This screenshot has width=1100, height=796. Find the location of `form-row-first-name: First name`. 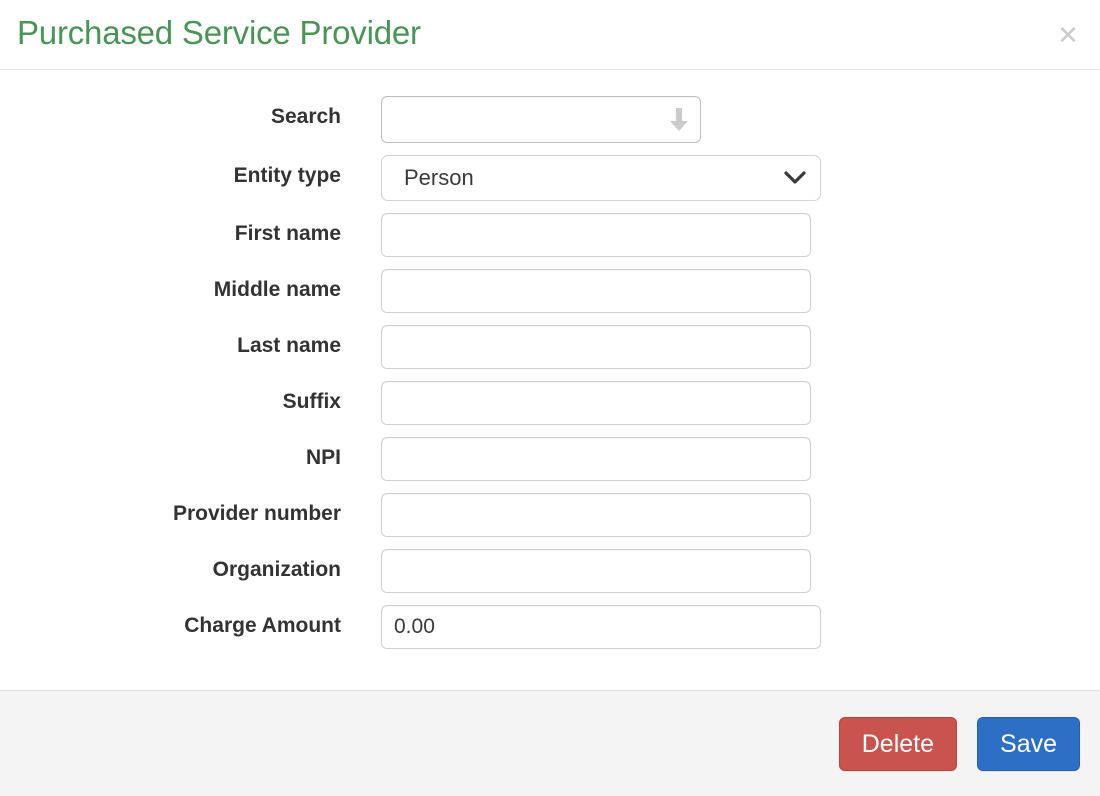

form-row-first-name: First name is located at coordinates (550, 235).